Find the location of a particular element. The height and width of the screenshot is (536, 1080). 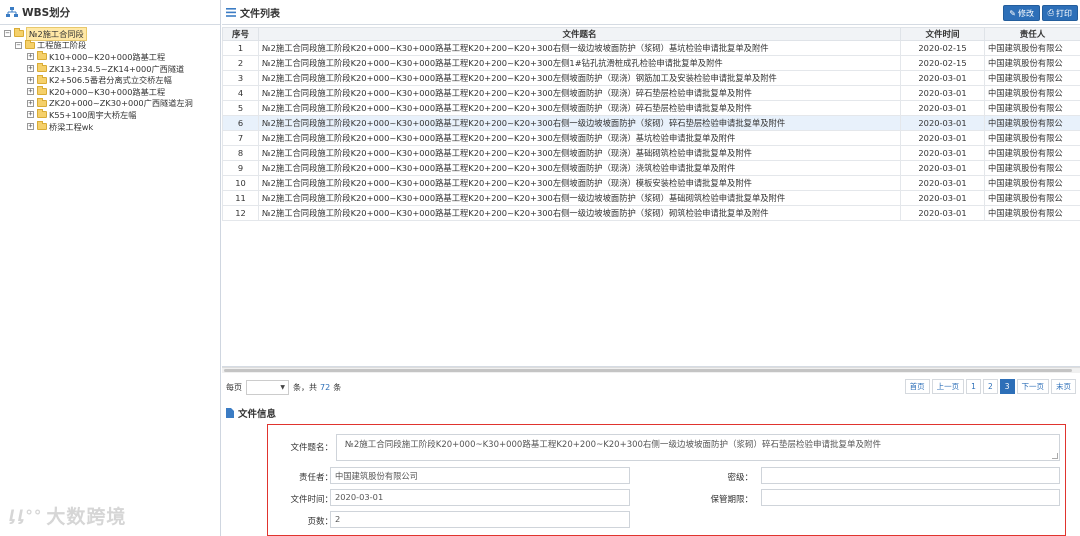

page-button-2: 2 is located at coordinates (990, 386).